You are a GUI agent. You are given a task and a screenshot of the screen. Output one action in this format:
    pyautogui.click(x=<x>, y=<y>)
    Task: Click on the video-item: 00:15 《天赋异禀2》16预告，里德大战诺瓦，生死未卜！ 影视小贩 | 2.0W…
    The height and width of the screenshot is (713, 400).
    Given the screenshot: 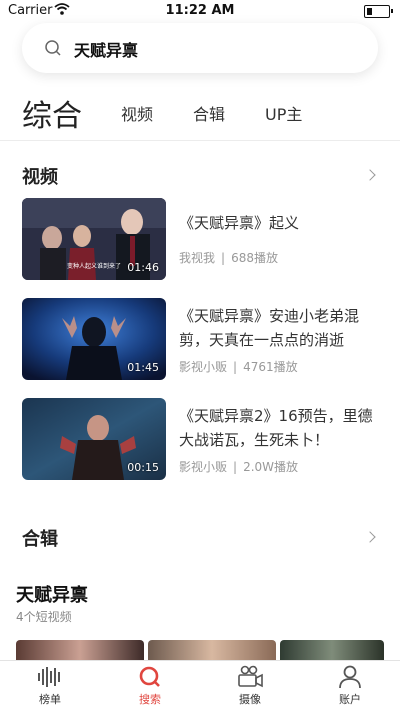 What is the action you would take?
    pyautogui.click(x=200, y=439)
    